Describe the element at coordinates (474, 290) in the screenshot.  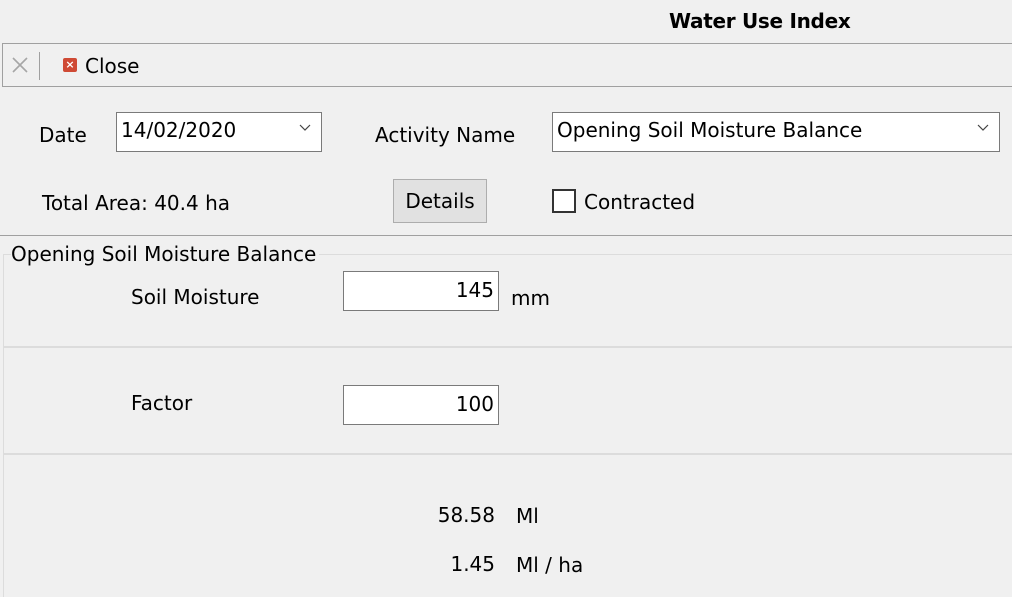
I see `soil-moisture-value: 145` at that location.